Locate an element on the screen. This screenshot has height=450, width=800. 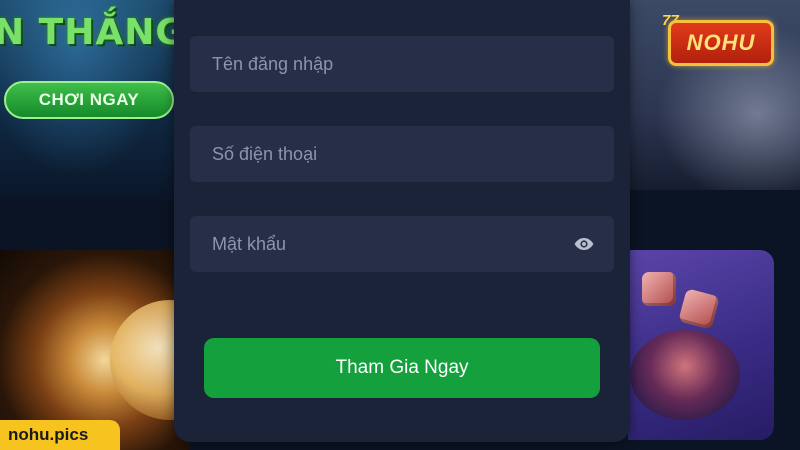
username-field-container is located at coordinates (402, 64).